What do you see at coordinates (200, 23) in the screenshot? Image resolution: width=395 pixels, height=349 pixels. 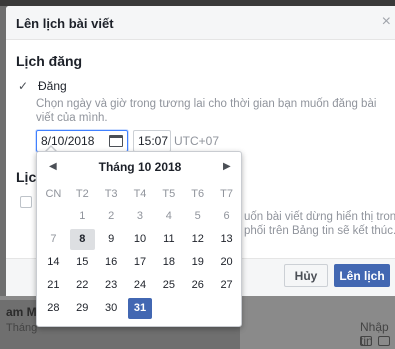 I see `dialog-header: Lên lịch bài viết ×` at bounding box center [200, 23].